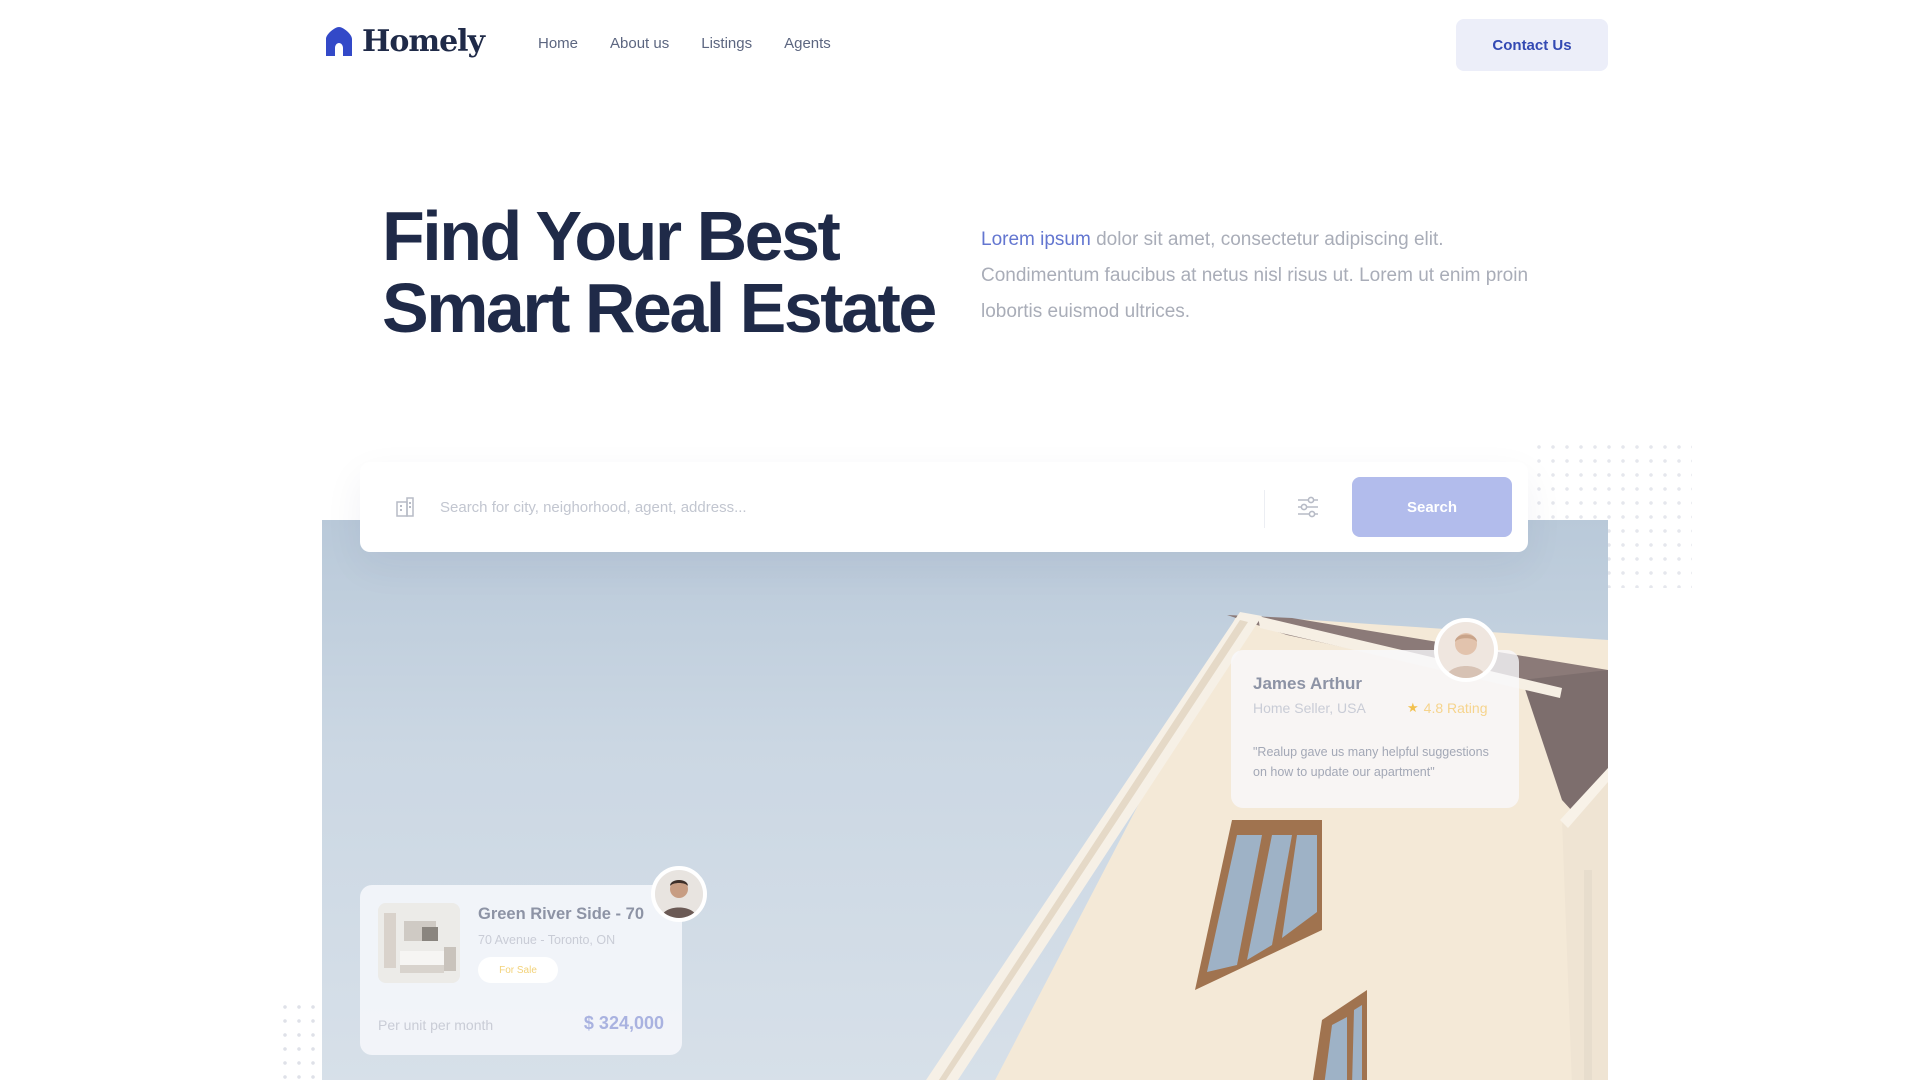  I want to click on nav-home: Home, so click(558, 43).